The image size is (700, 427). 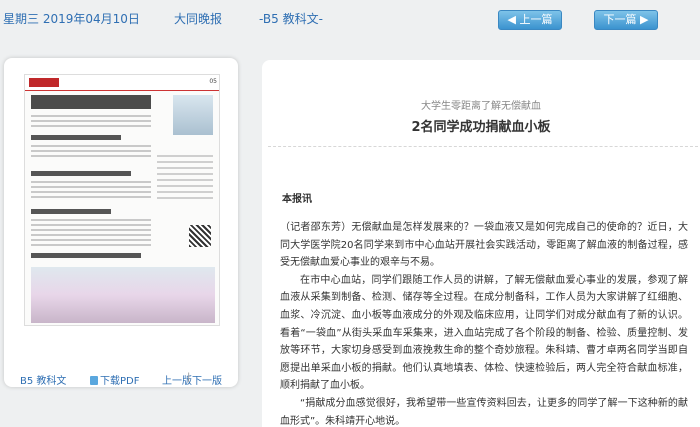 I want to click on issue-date: 星期三 2019年04月10日, so click(x=71, y=19).